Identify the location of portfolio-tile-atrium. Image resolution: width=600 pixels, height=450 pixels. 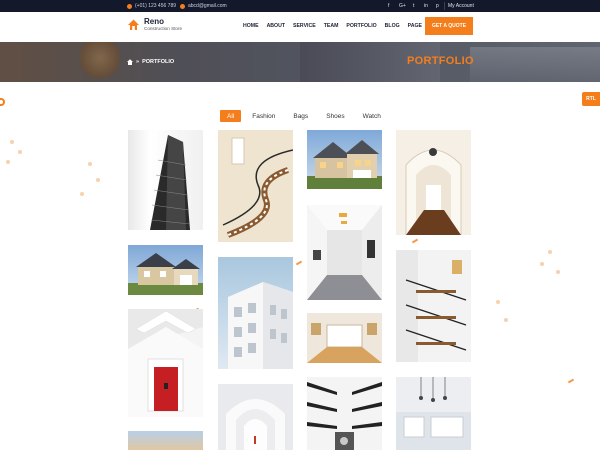
(344, 413).